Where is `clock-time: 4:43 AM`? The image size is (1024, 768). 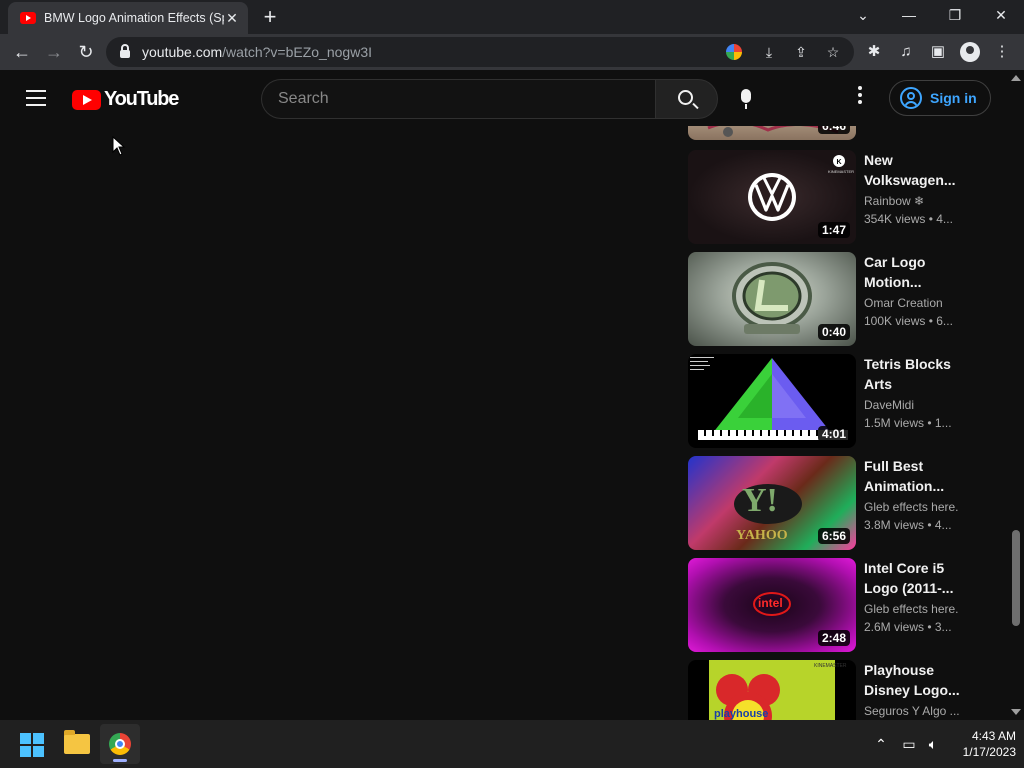 clock-time: 4:43 AM is located at coordinates (993, 736).